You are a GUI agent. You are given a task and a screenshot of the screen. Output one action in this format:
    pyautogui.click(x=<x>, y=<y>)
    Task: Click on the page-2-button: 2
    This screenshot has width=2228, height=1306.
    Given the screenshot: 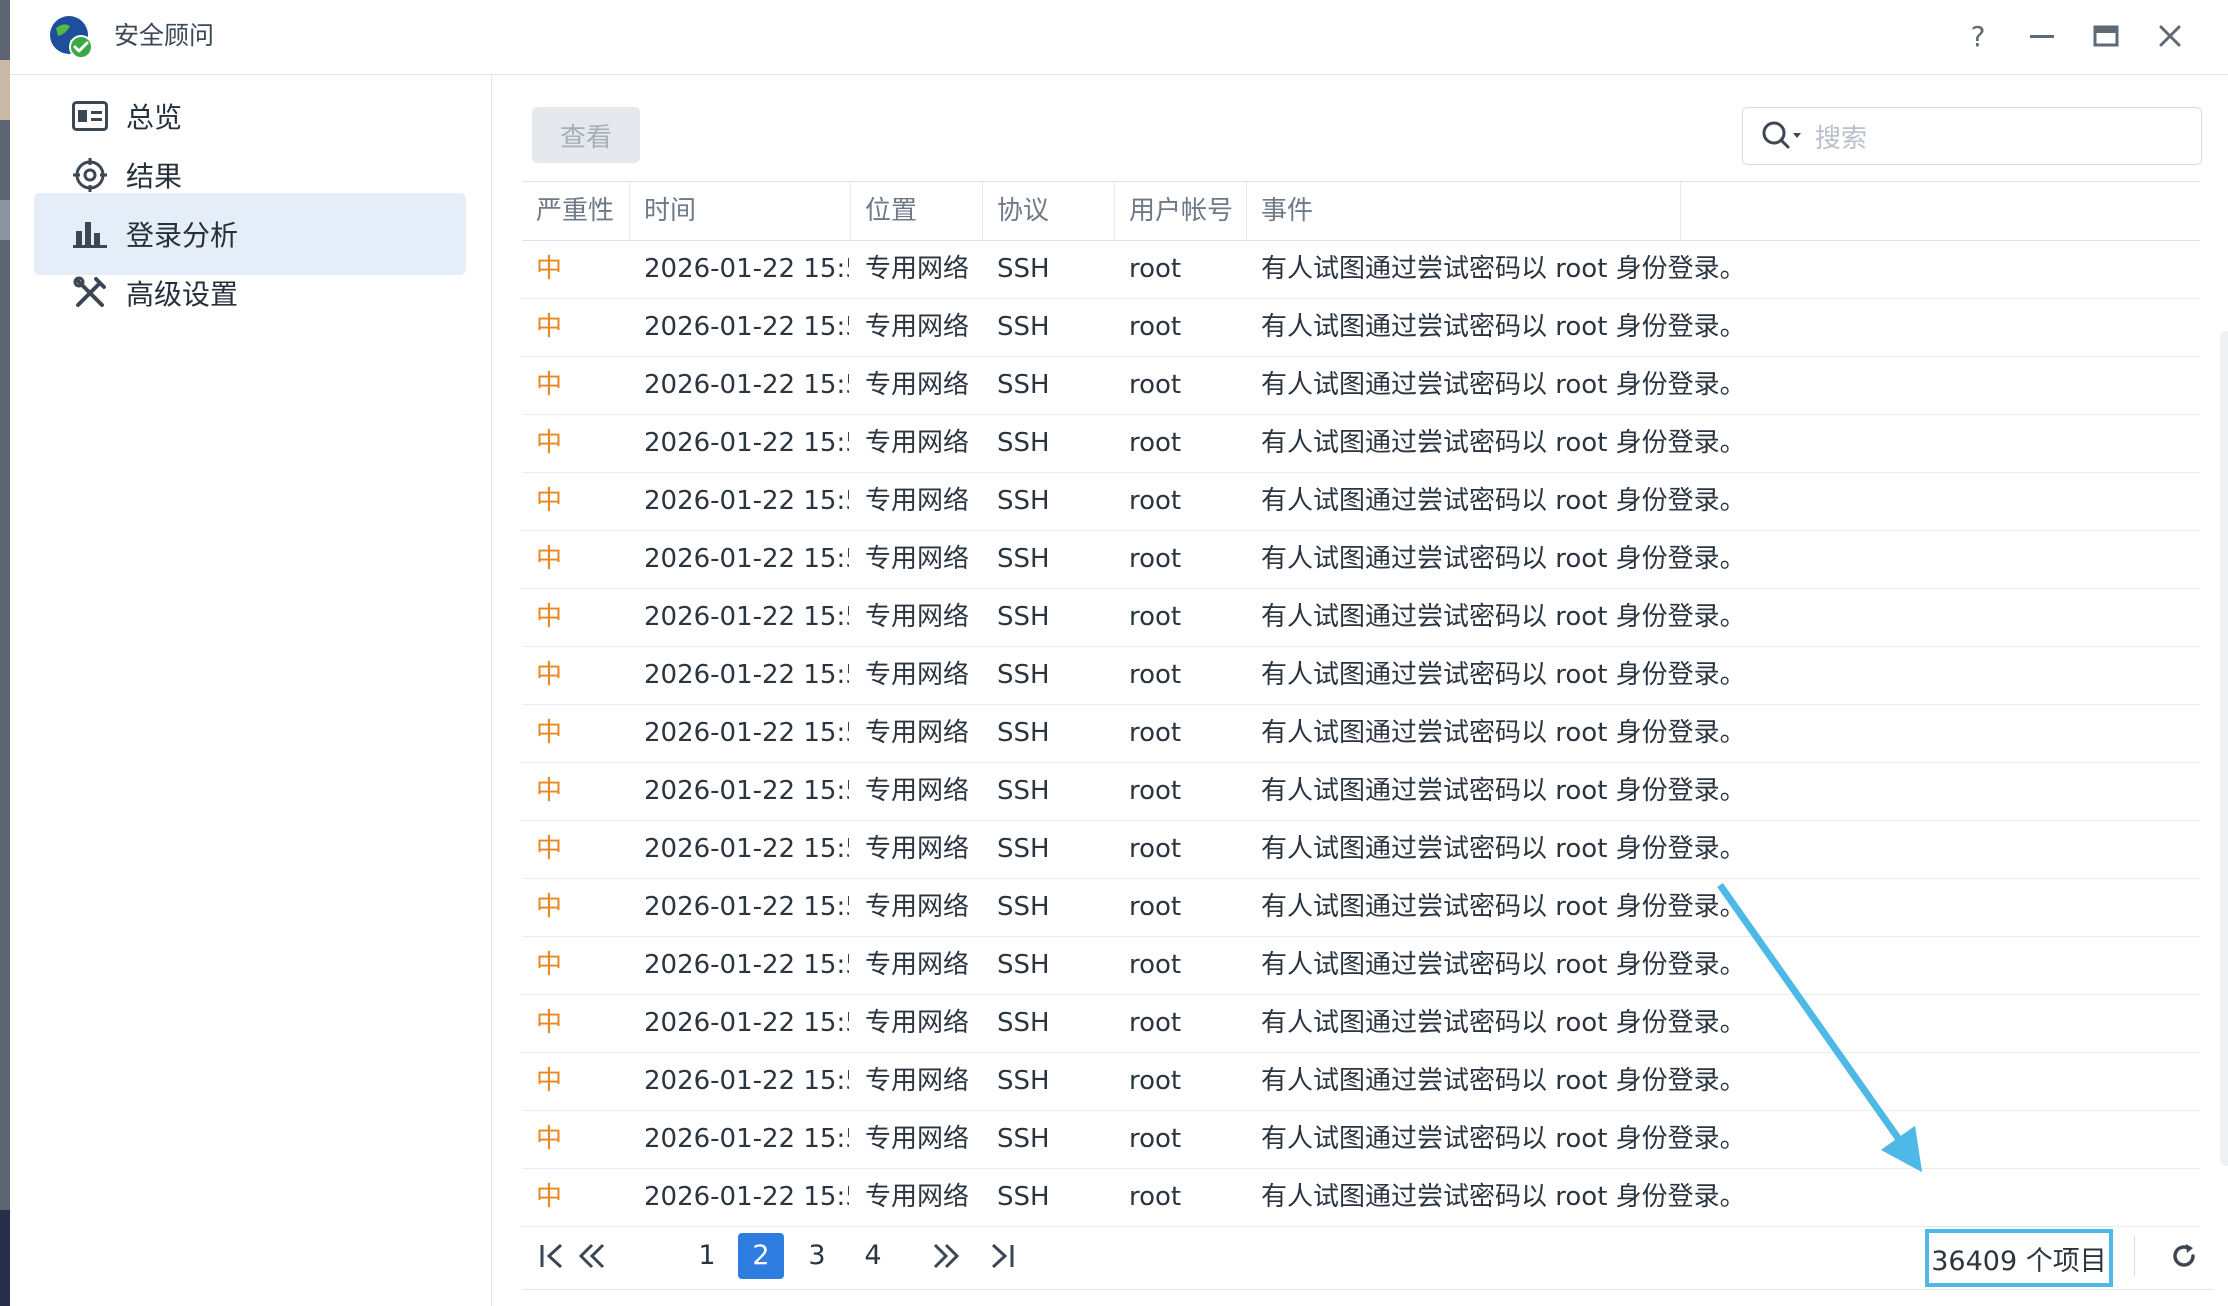 What is the action you would take?
    pyautogui.click(x=761, y=1256)
    